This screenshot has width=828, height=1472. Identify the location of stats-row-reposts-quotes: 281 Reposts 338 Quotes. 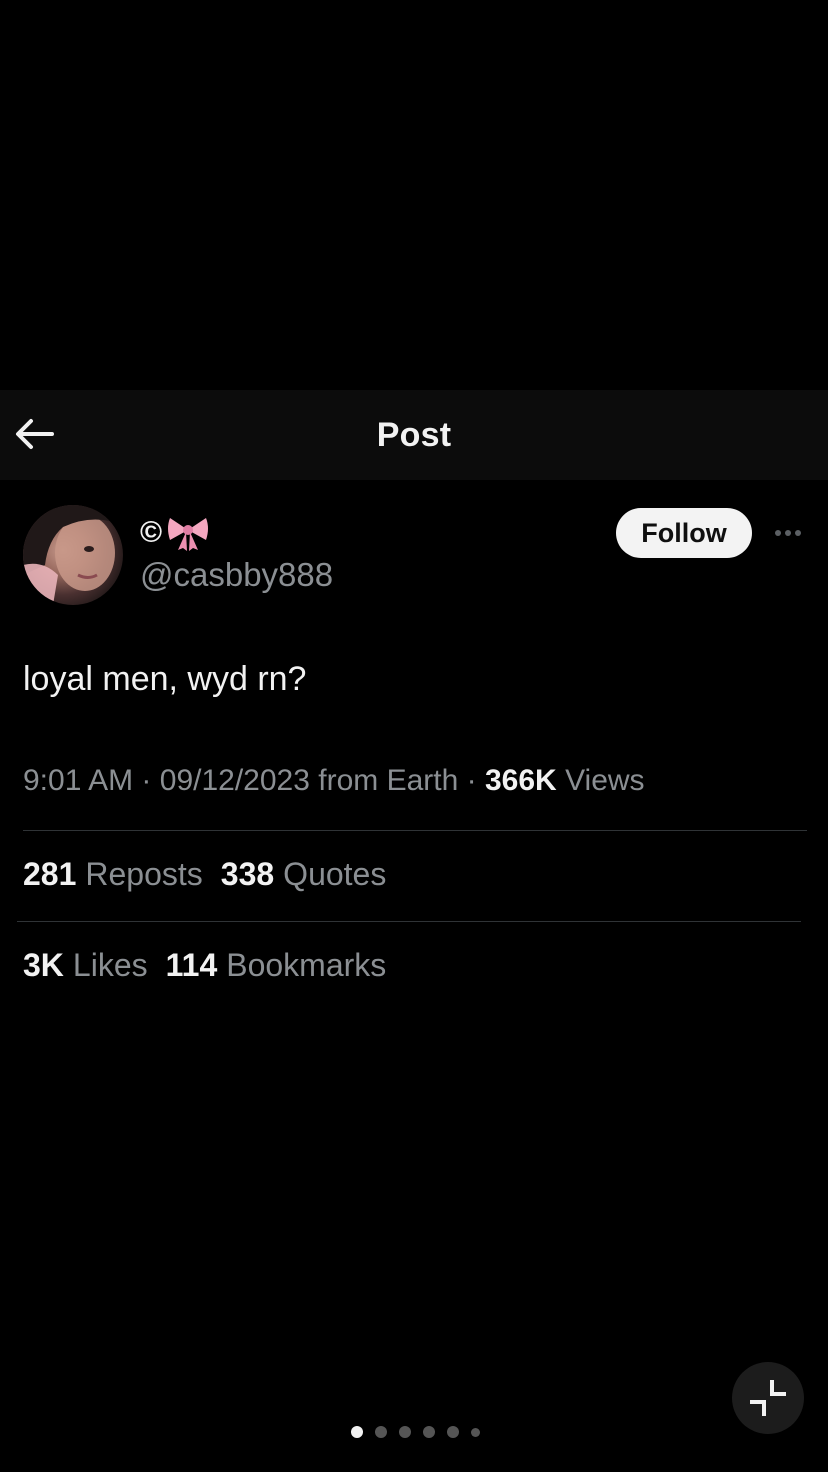
(204, 874).